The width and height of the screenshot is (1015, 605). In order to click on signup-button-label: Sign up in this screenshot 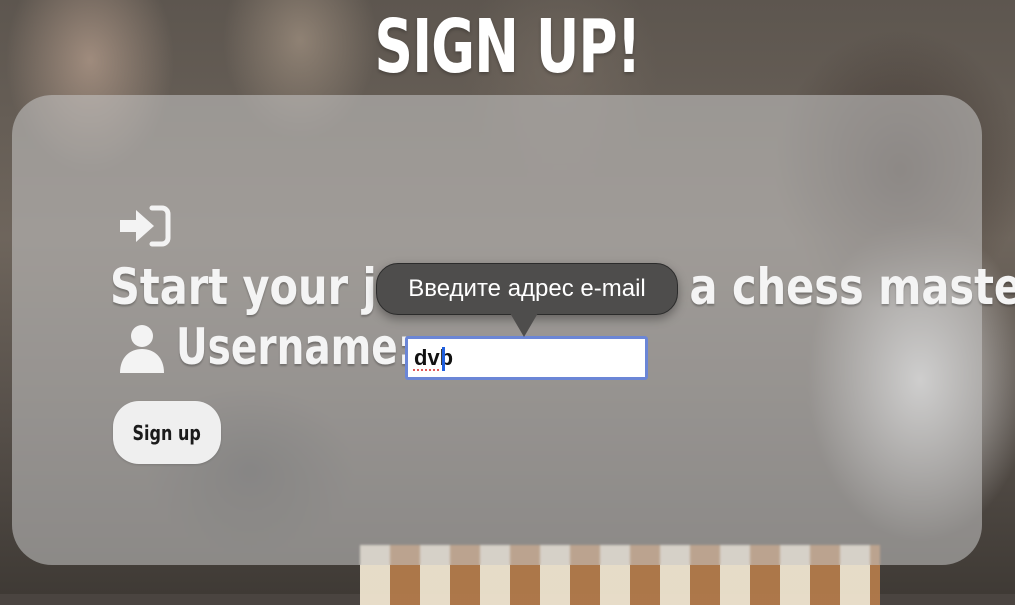, I will do `click(167, 432)`.